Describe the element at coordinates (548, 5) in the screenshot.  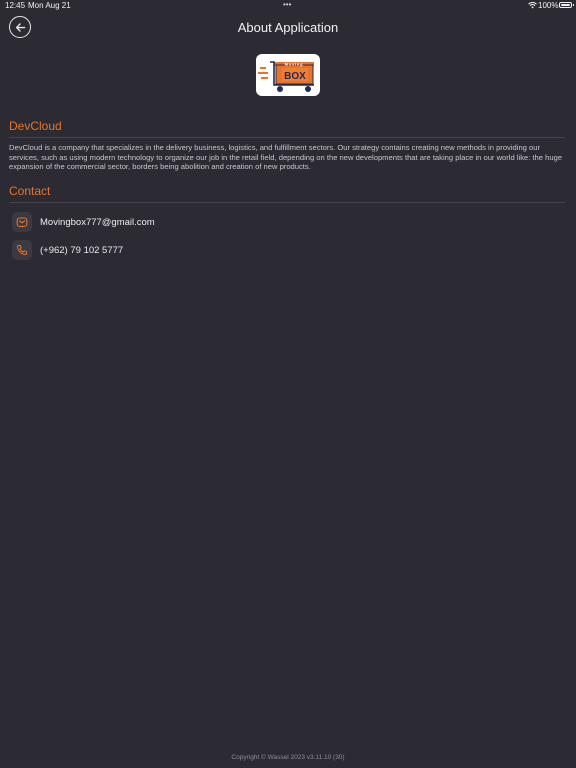
I see `battery-percentage: 100%` at that location.